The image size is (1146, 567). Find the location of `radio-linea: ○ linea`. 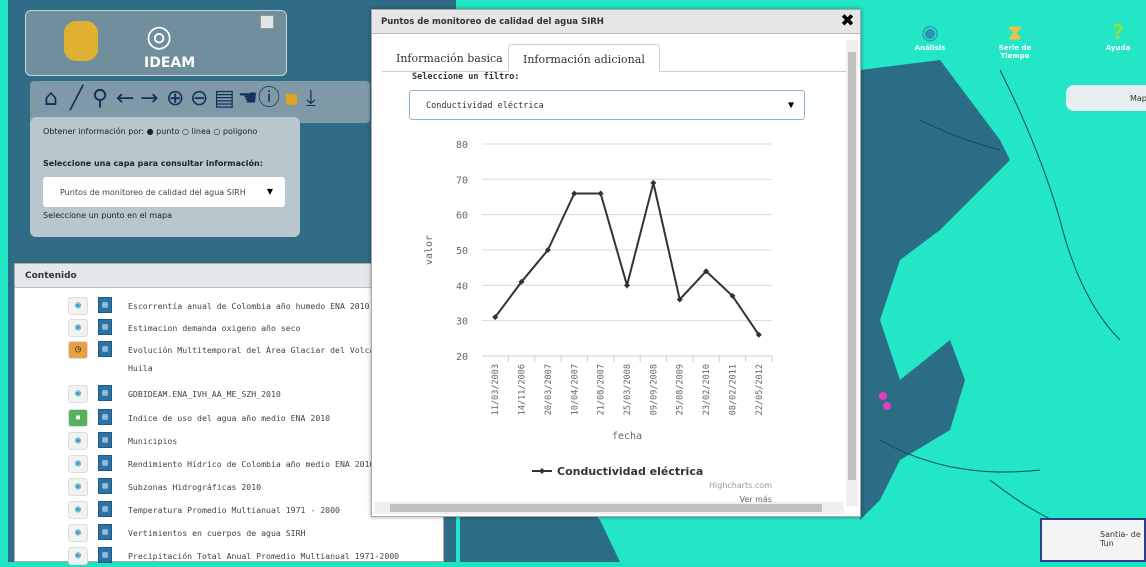

radio-linea: ○ linea is located at coordinates (196, 131).